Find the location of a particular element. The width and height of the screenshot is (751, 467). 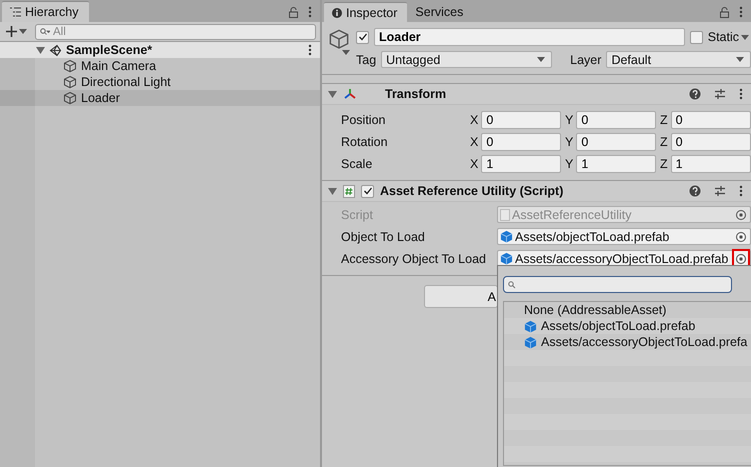

tag-dropdown: Untagged is located at coordinates (466, 59).